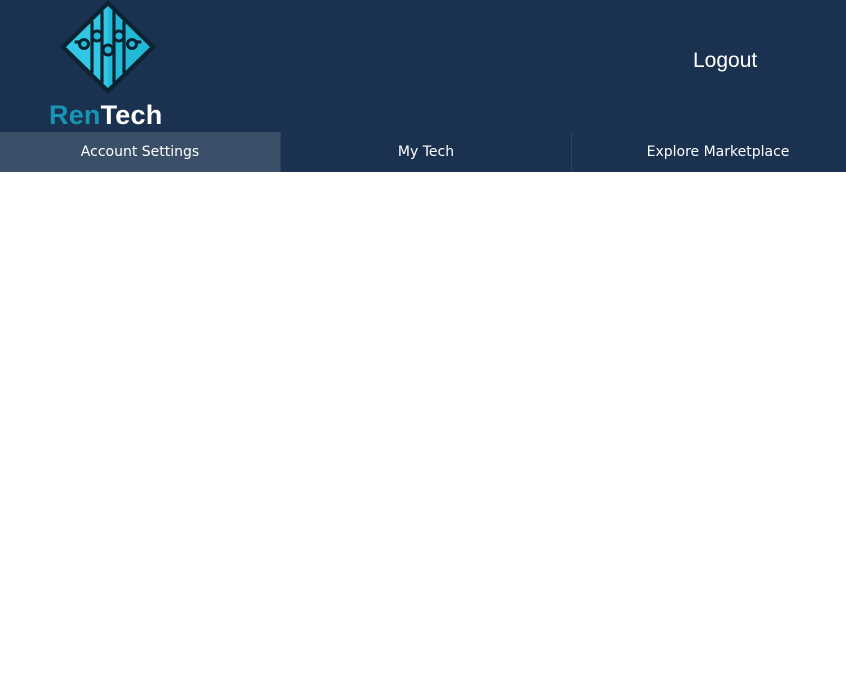 This screenshot has width=846, height=700. What do you see at coordinates (140, 152) in the screenshot?
I see `tab-account-settings: Account Settings` at bounding box center [140, 152].